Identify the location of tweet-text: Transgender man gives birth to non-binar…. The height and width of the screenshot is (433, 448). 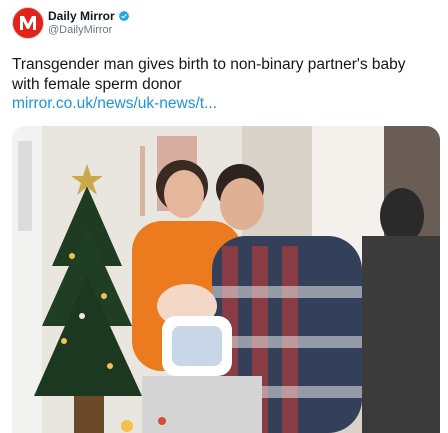
(224, 84).